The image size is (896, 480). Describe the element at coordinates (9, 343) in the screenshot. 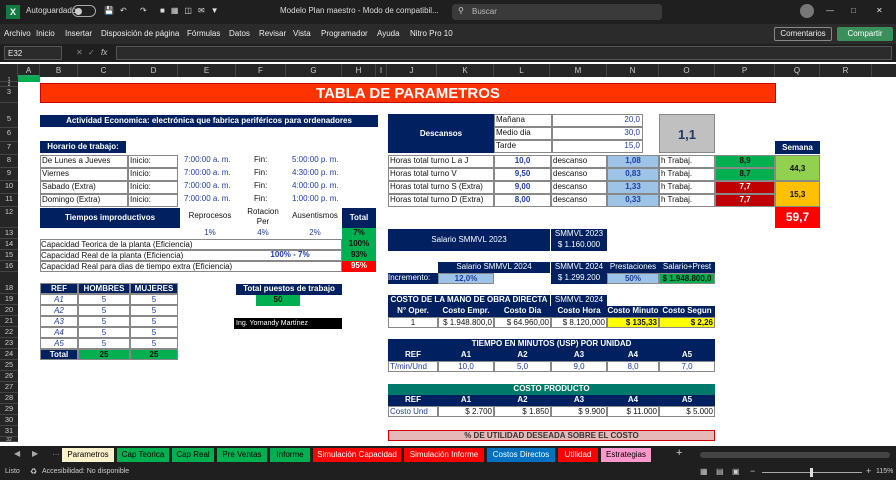

I see `row-23: 23` at that location.